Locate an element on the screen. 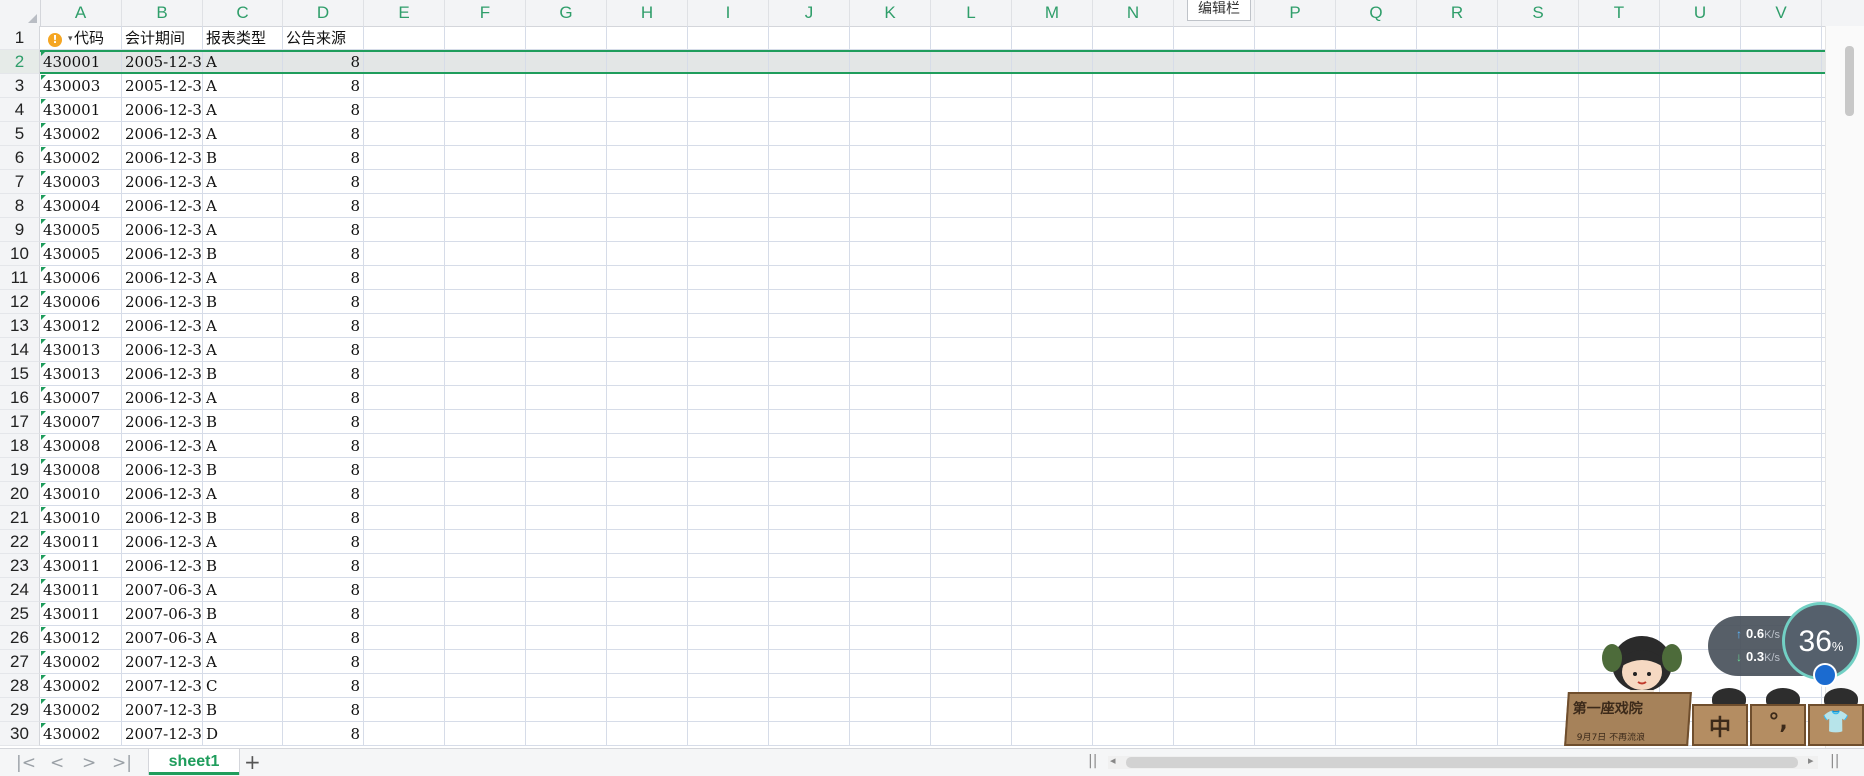 This screenshot has width=1864, height=776. column-header-m: M is located at coordinates (1052, 13).